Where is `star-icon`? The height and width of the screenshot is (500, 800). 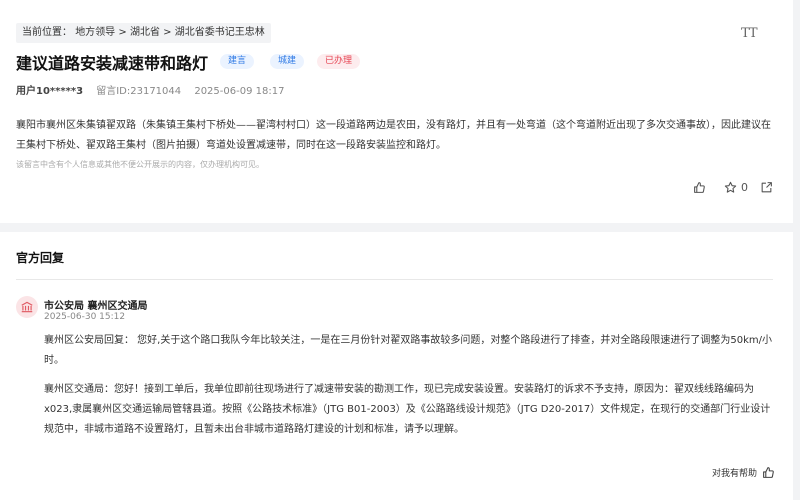
star-icon is located at coordinates (730, 187).